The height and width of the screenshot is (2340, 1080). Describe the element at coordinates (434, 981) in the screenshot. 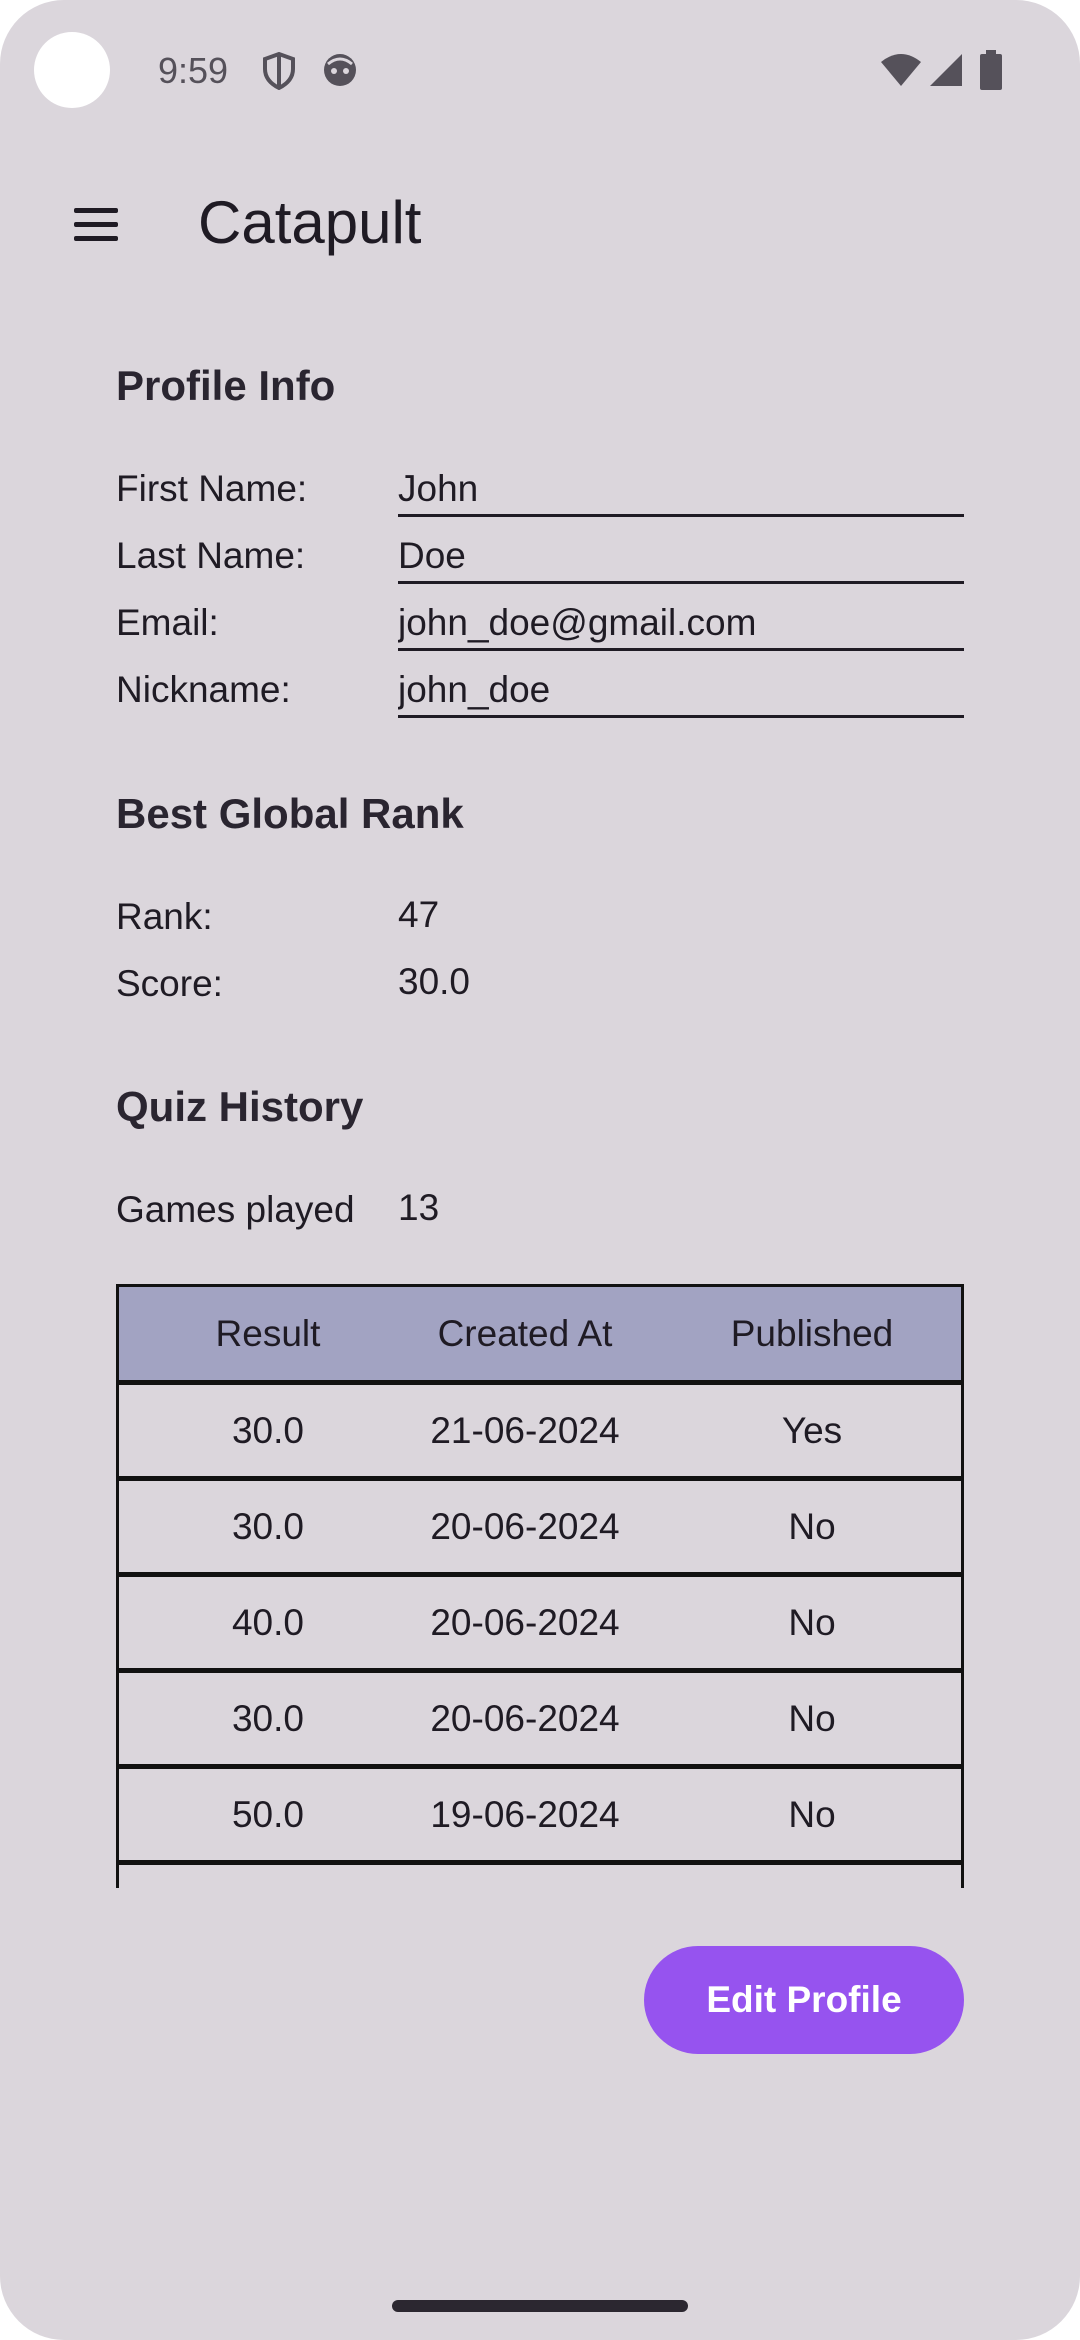

I see `score-value: 30.0` at that location.